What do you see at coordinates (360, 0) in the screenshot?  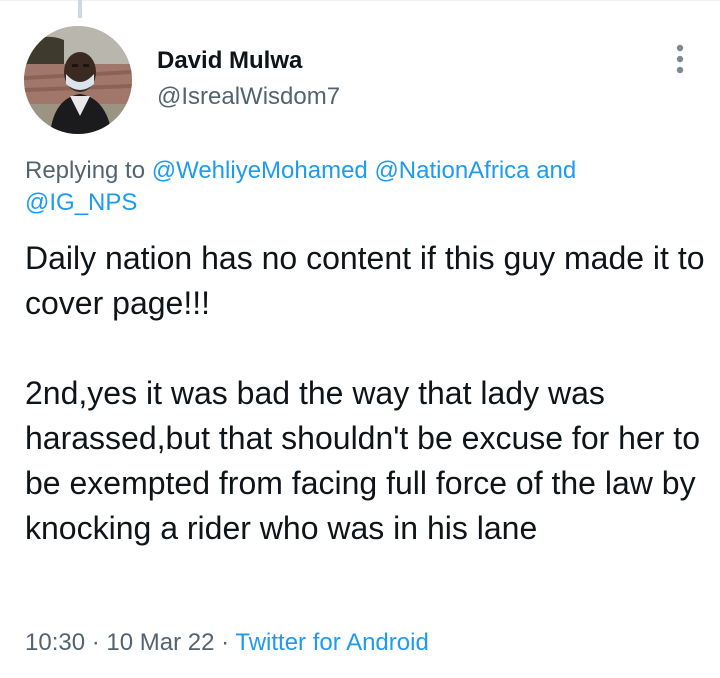 I see `top-divider` at bounding box center [360, 0].